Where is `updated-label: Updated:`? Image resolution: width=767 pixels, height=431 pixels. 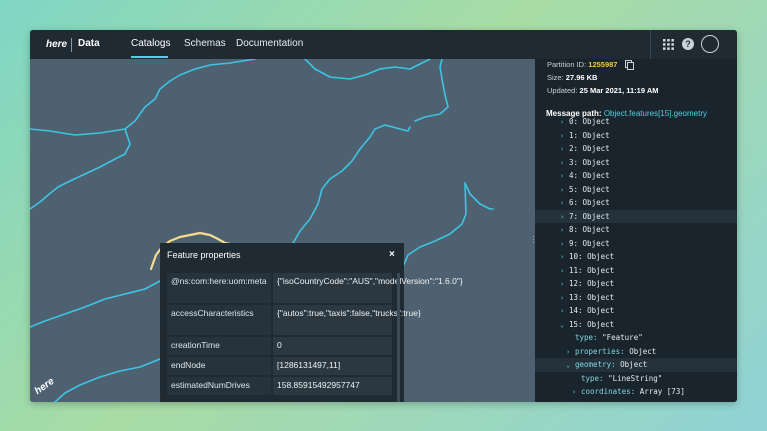 updated-label: Updated: is located at coordinates (562, 90).